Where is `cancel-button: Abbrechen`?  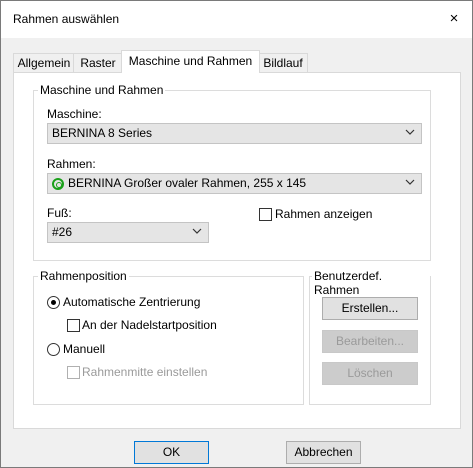
cancel-button: Abbrechen is located at coordinates (323, 452).